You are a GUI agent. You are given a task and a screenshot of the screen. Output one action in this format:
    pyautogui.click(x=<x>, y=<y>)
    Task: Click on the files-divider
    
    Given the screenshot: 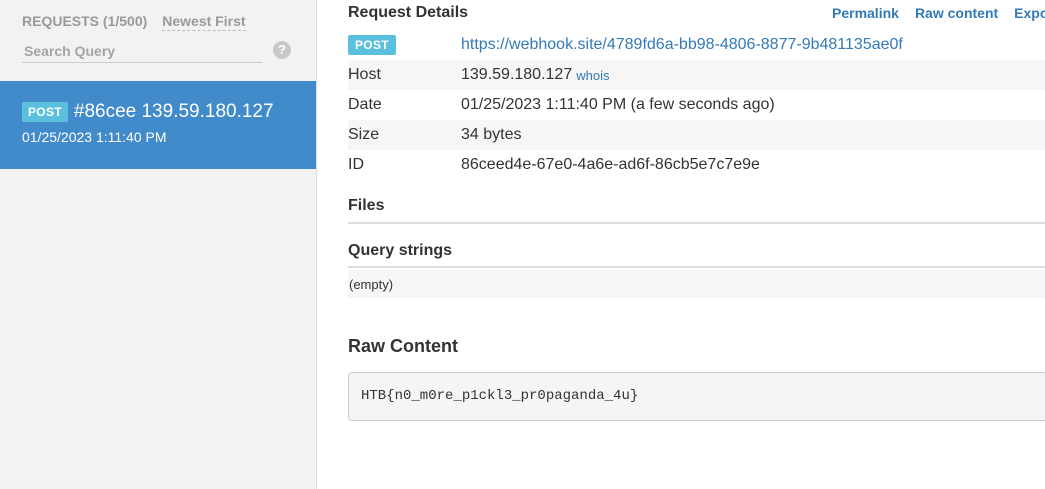 What is the action you would take?
    pyautogui.click(x=696, y=223)
    